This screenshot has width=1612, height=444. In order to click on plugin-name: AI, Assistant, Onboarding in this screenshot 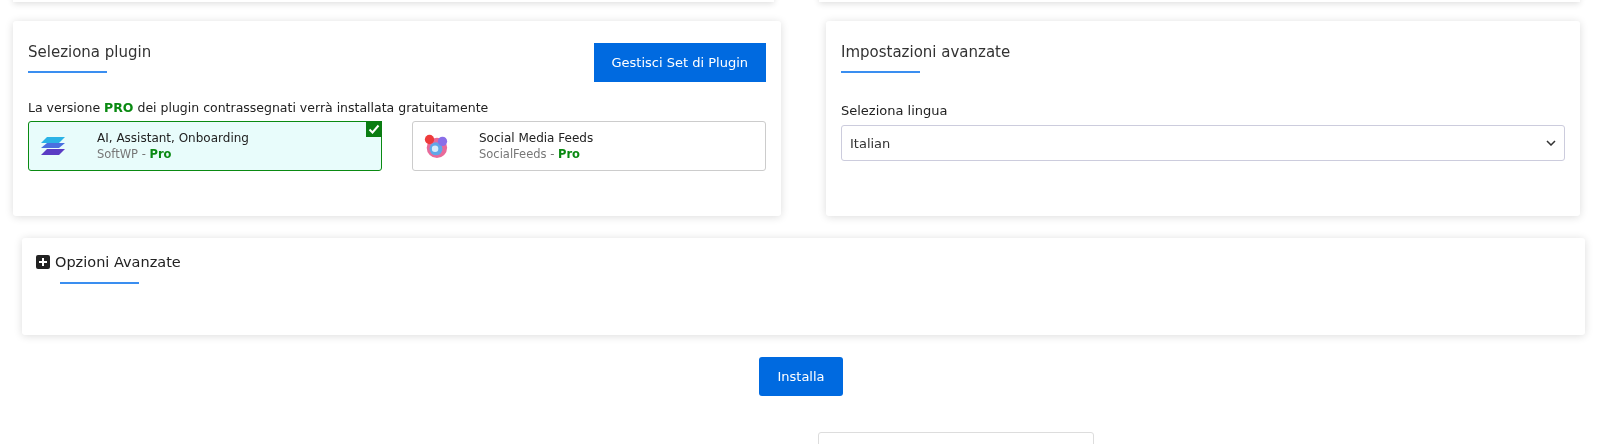, I will do `click(173, 138)`.